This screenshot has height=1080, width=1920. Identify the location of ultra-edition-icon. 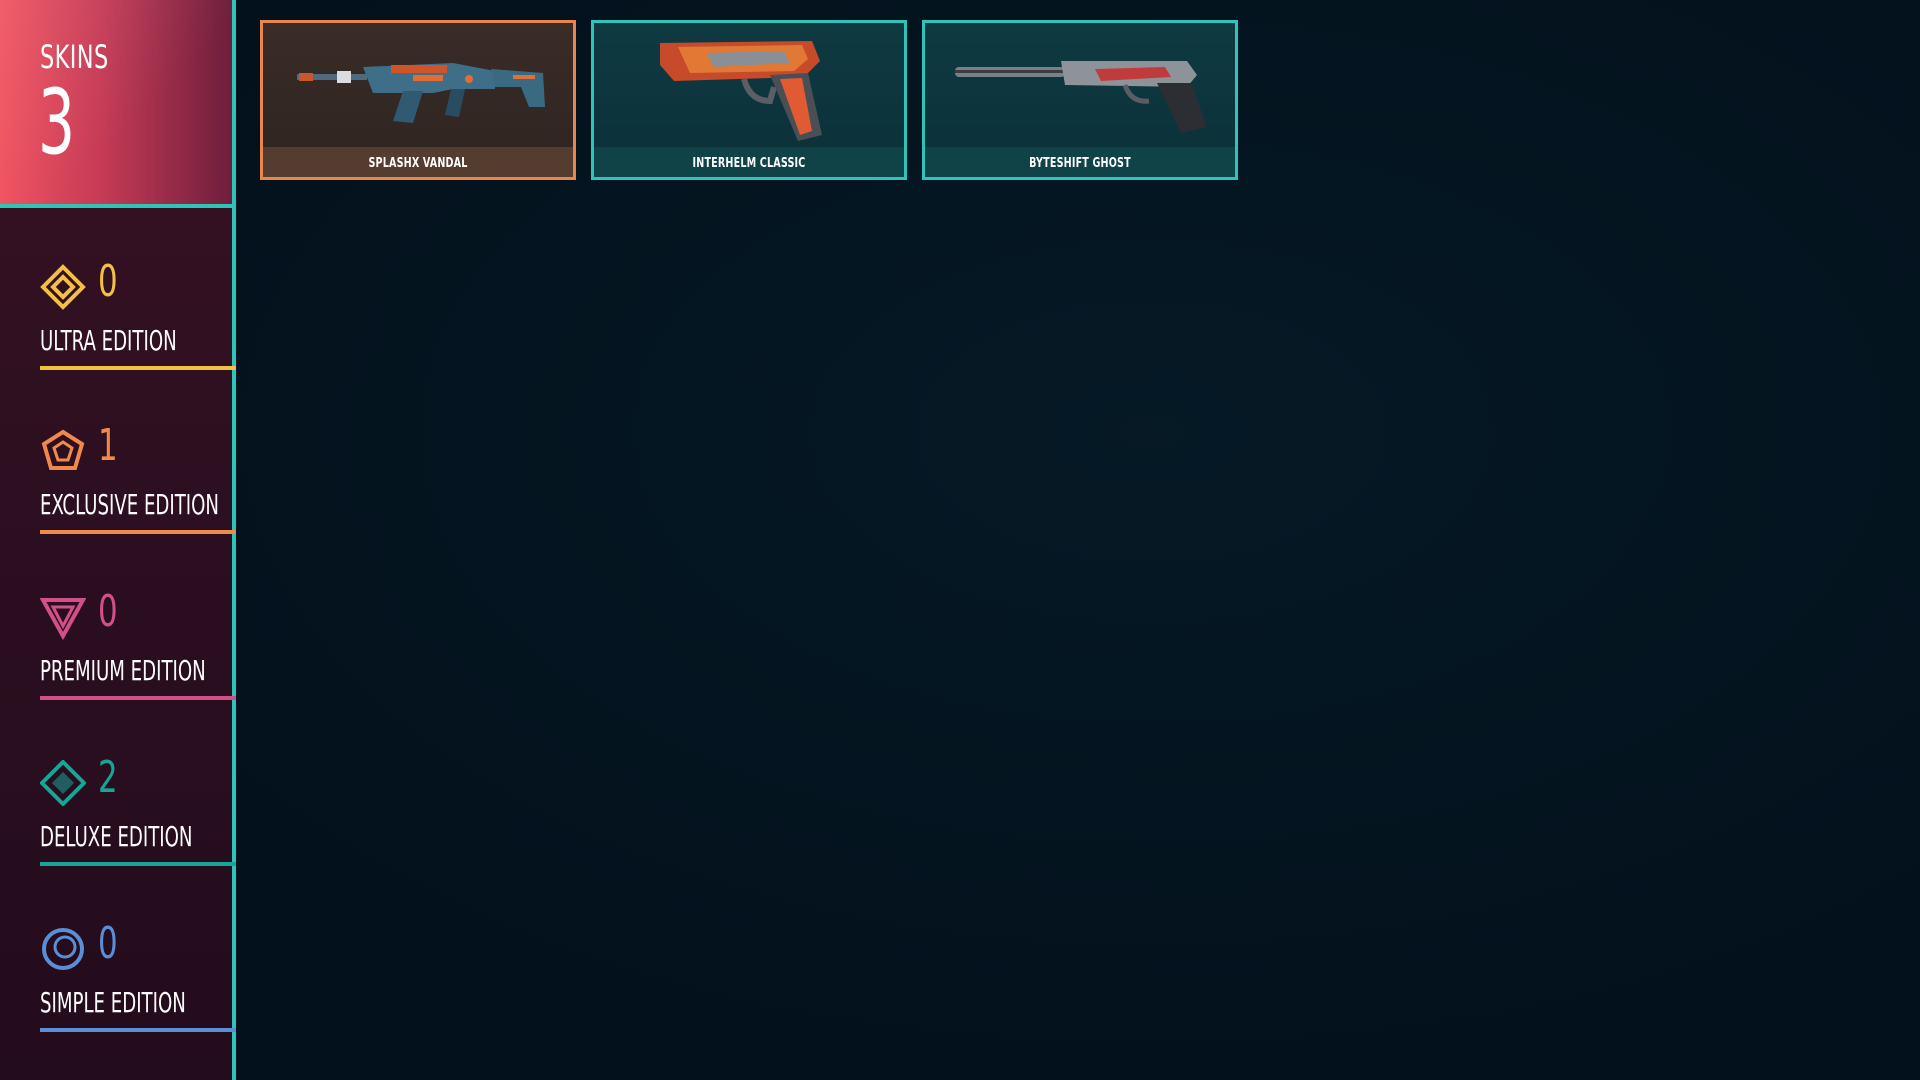
(63, 287).